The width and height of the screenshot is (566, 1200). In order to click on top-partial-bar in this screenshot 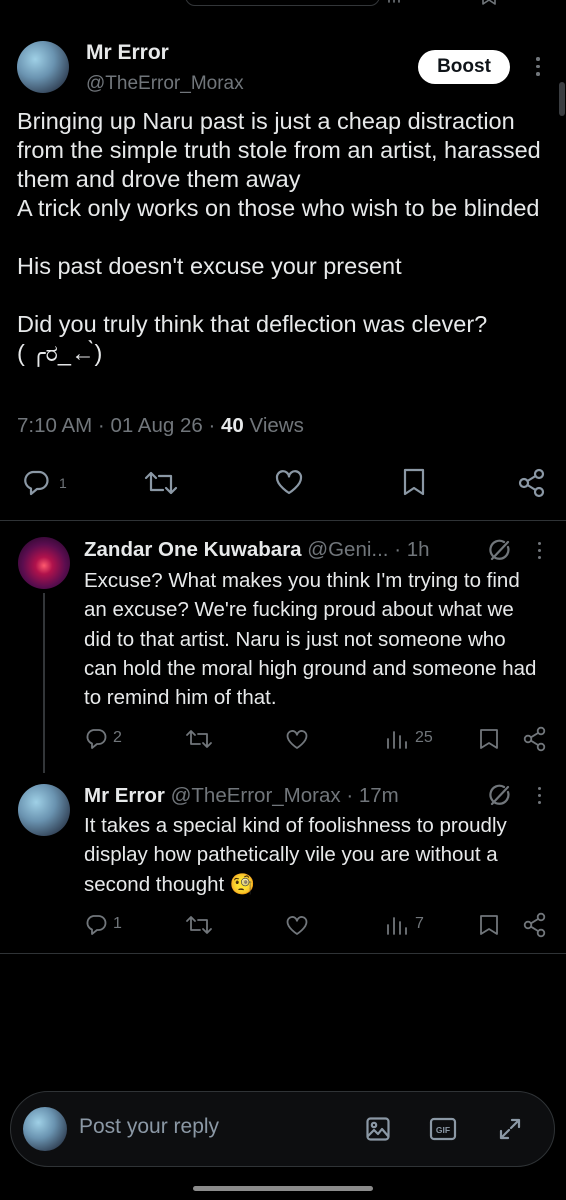, I will do `click(283, 6)`.